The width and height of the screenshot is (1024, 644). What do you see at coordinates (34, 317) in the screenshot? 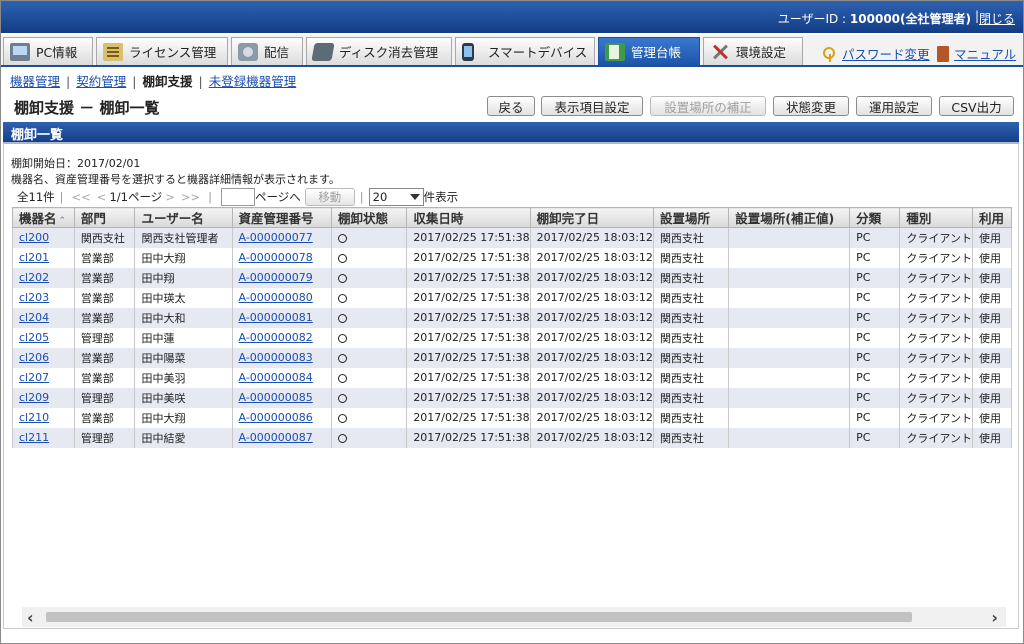
I see `device-name-link: cl204` at bounding box center [34, 317].